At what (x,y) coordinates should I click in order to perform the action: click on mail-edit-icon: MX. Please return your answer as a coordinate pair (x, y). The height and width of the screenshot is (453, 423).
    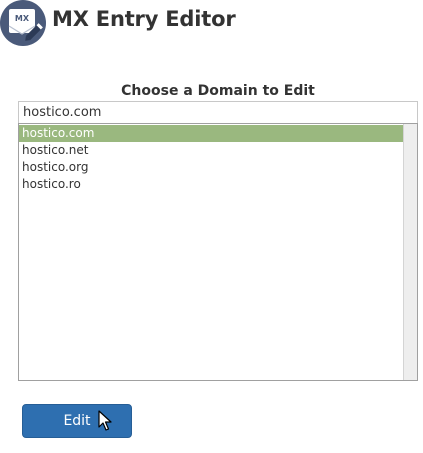
    Looking at the image, I should click on (23, 23).